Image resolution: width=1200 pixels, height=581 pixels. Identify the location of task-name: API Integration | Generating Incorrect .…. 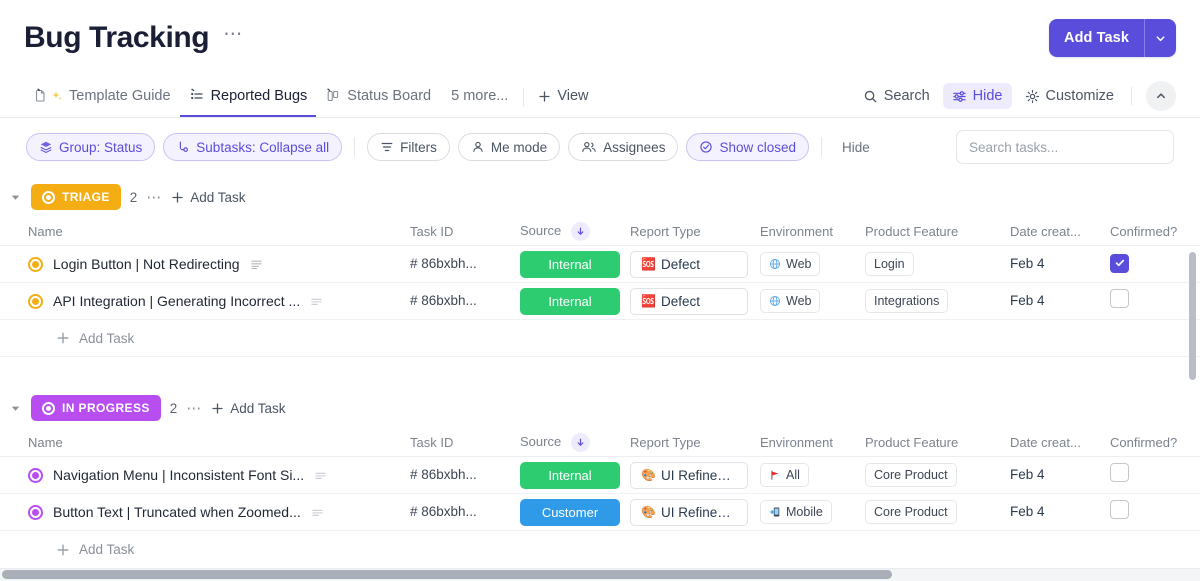
(176, 301).